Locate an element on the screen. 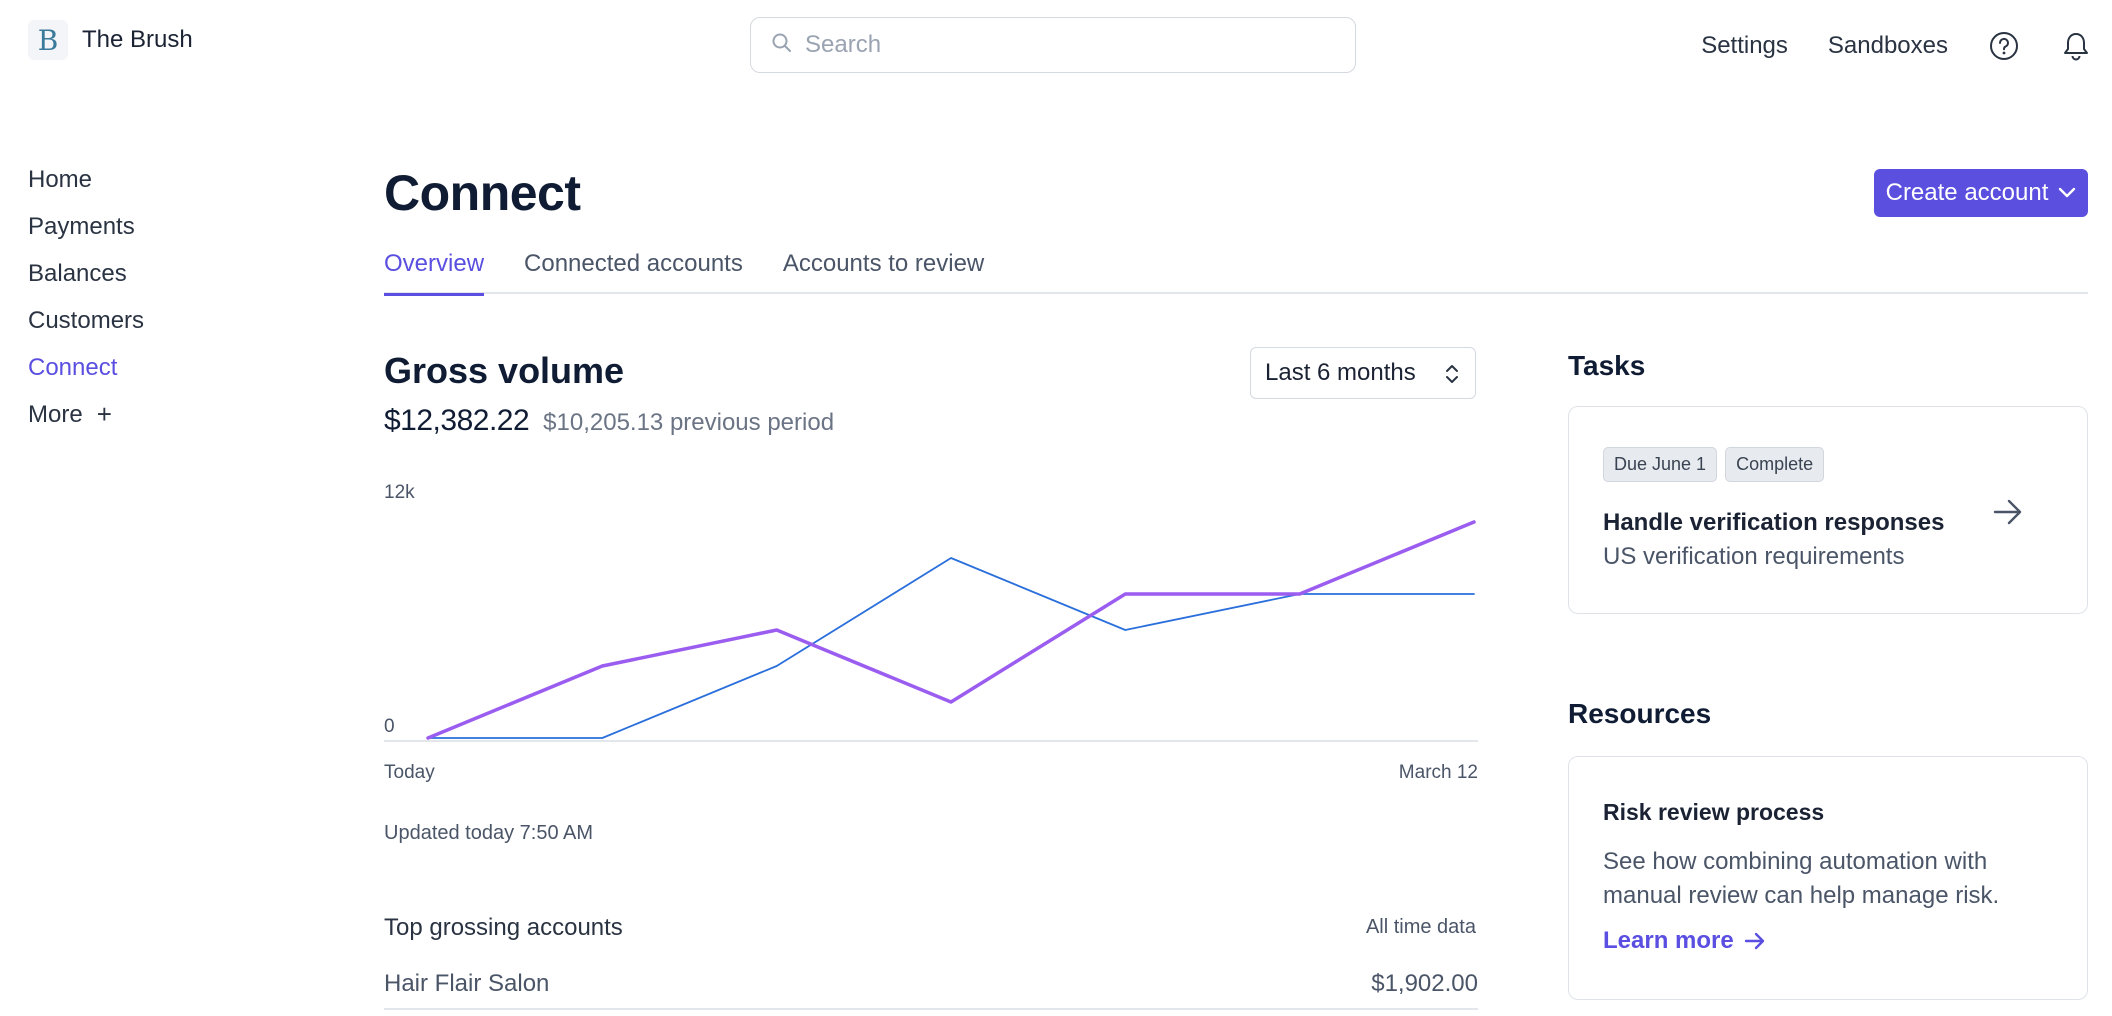 The height and width of the screenshot is (1016, 2112). sidebar-item-balances: Balances is located at coordinates (86, 273).